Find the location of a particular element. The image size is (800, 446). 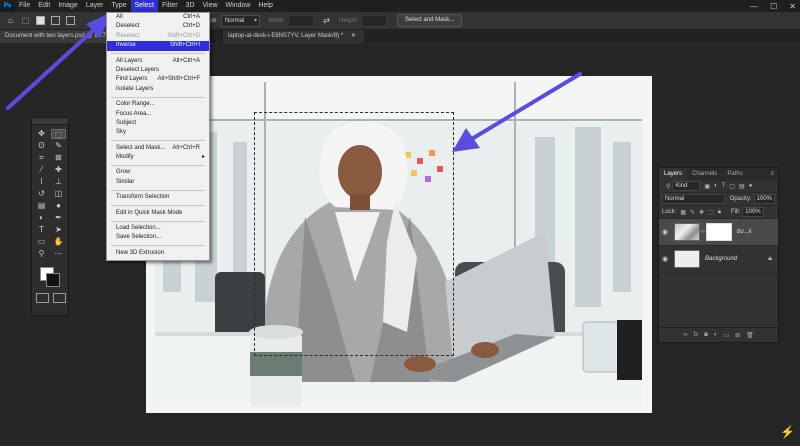

menu-item-modify: Modify ▸ is located at coordinates (158, 157).